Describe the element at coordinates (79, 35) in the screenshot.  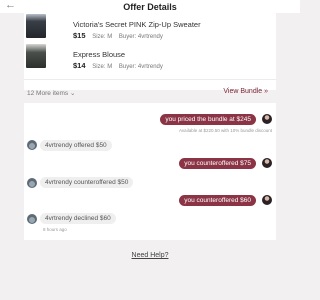
I see `item-price: $15` at that location.